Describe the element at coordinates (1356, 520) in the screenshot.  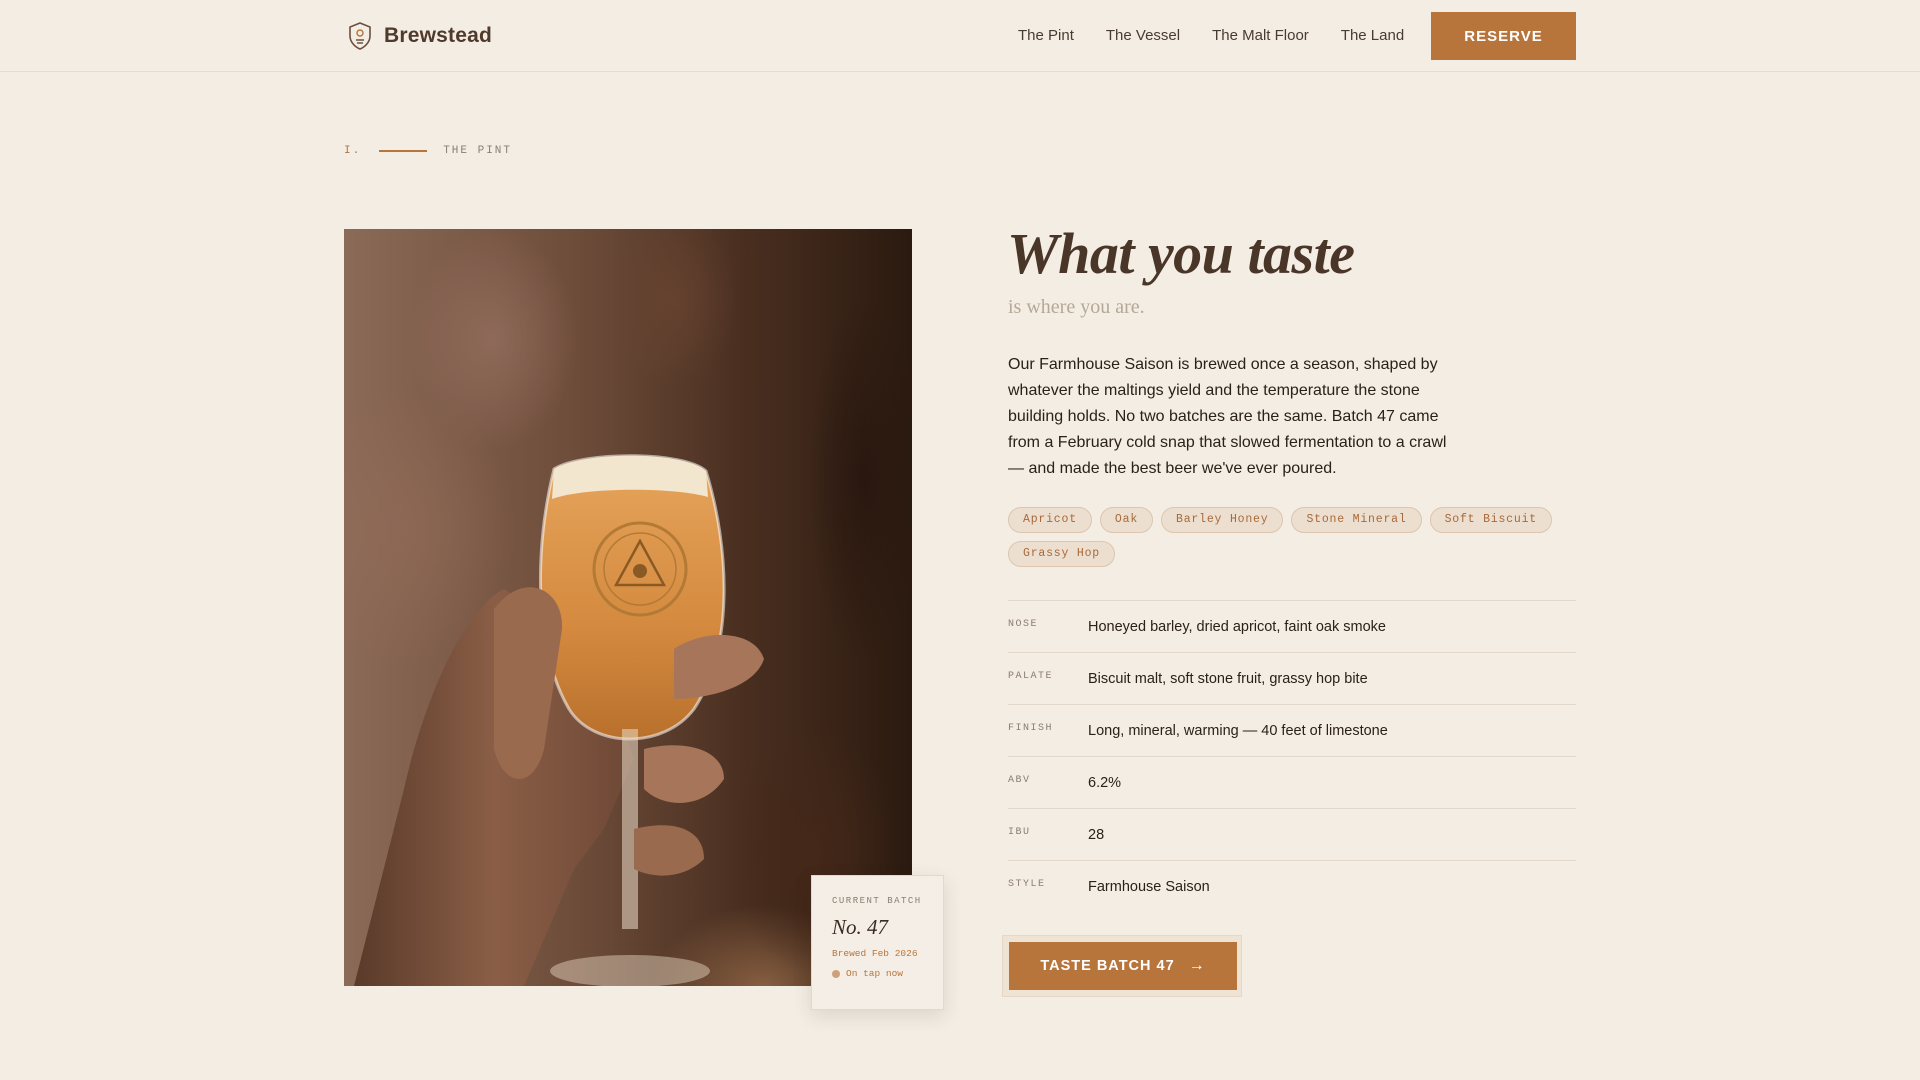
I see `flavor-tag: Stone Mineral` at that location.